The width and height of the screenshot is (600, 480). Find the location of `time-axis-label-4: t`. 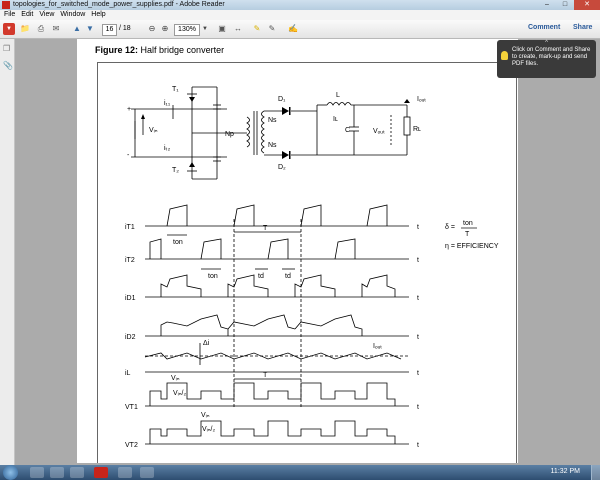

time-axis-label-4: t is located at coordinates (418, 337).